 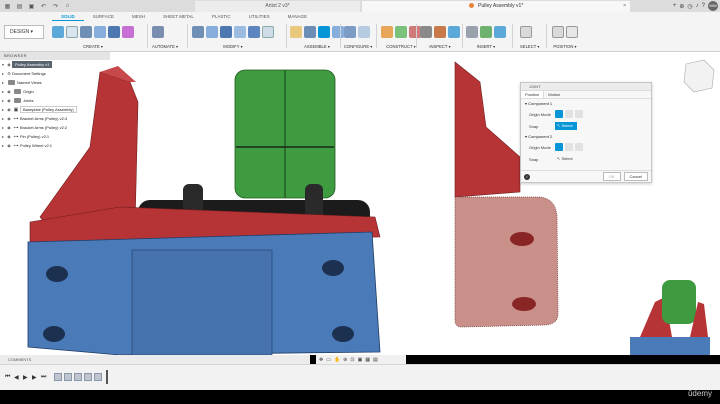 I want to click on tab-surface: SURFACE, so click(x=103, y=17).